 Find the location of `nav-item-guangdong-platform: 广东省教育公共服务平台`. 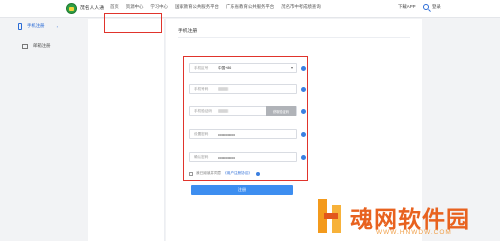

nav-item-guangdong-platform: 广东省教育公共服务平台 is located at coordinates (250, 7).